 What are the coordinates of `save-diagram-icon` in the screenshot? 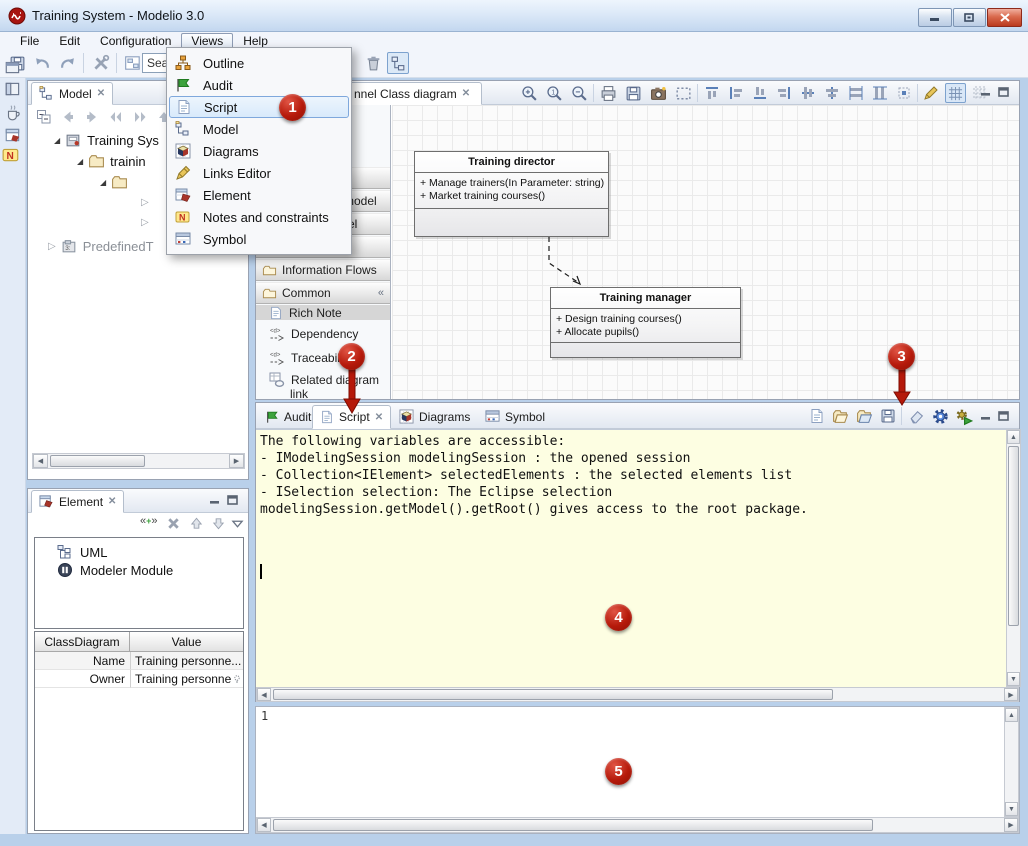 It's located at (633, 93).